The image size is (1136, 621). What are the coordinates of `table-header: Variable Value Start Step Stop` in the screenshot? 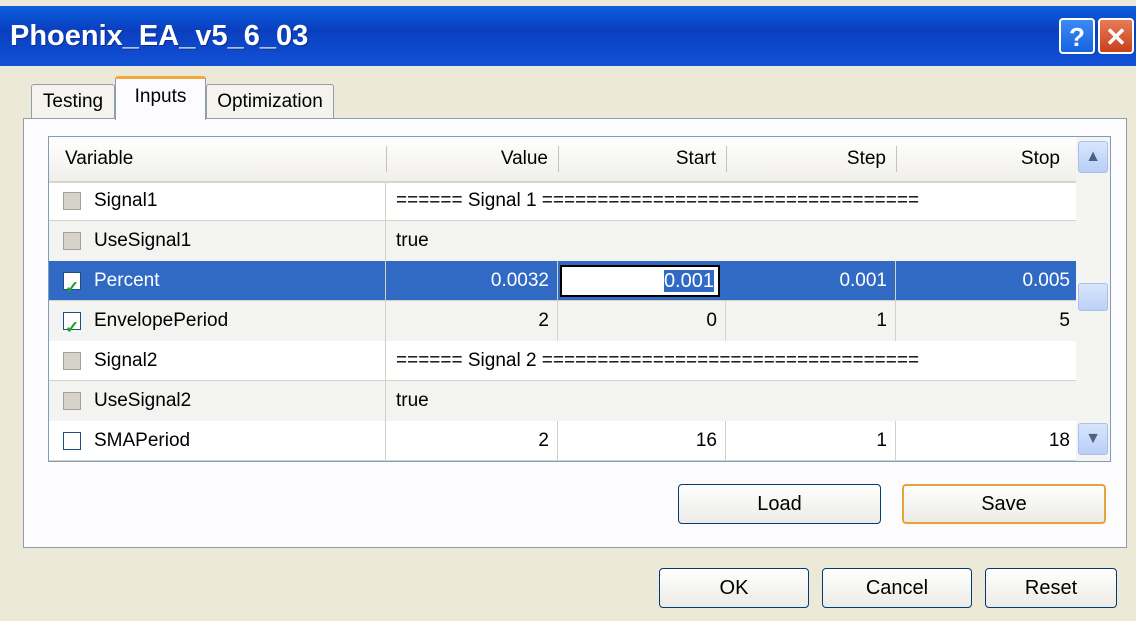 It's located at (562, 160).